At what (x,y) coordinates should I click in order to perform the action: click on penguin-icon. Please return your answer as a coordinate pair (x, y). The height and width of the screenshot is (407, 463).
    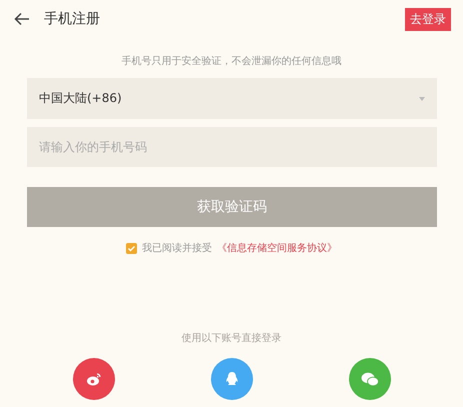
    Looking at the image, I should click on (232, 379).